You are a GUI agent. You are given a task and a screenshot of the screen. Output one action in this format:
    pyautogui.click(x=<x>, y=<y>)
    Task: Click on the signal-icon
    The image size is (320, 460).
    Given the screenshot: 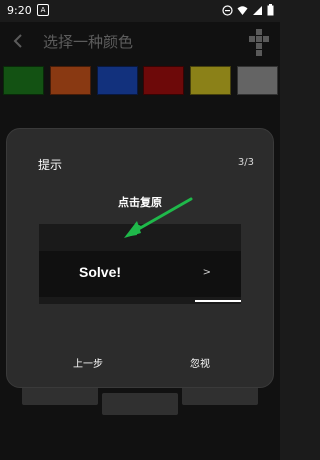 What is the action you would take?
    pyautogui.click(x=257, y=10)
    